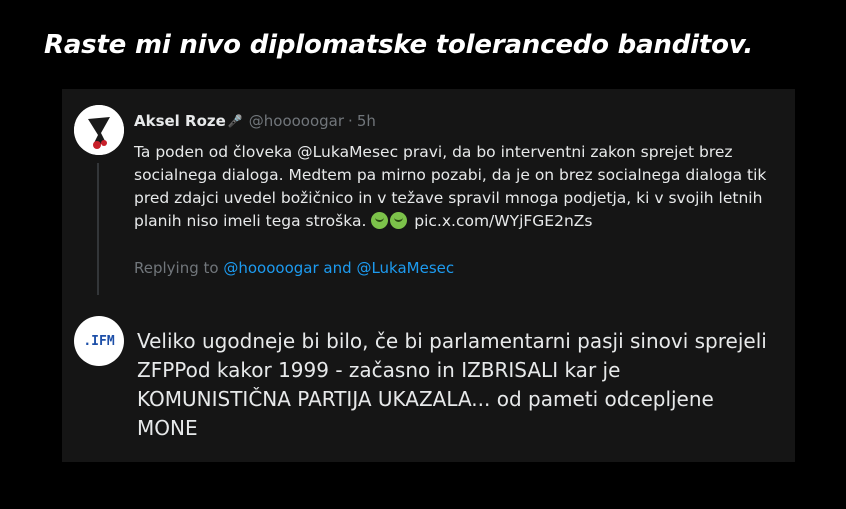 Image resolution: width=846 pixels, height=509 pixels. I want to click on author-name: Aksel Roze, so click(180, 121).